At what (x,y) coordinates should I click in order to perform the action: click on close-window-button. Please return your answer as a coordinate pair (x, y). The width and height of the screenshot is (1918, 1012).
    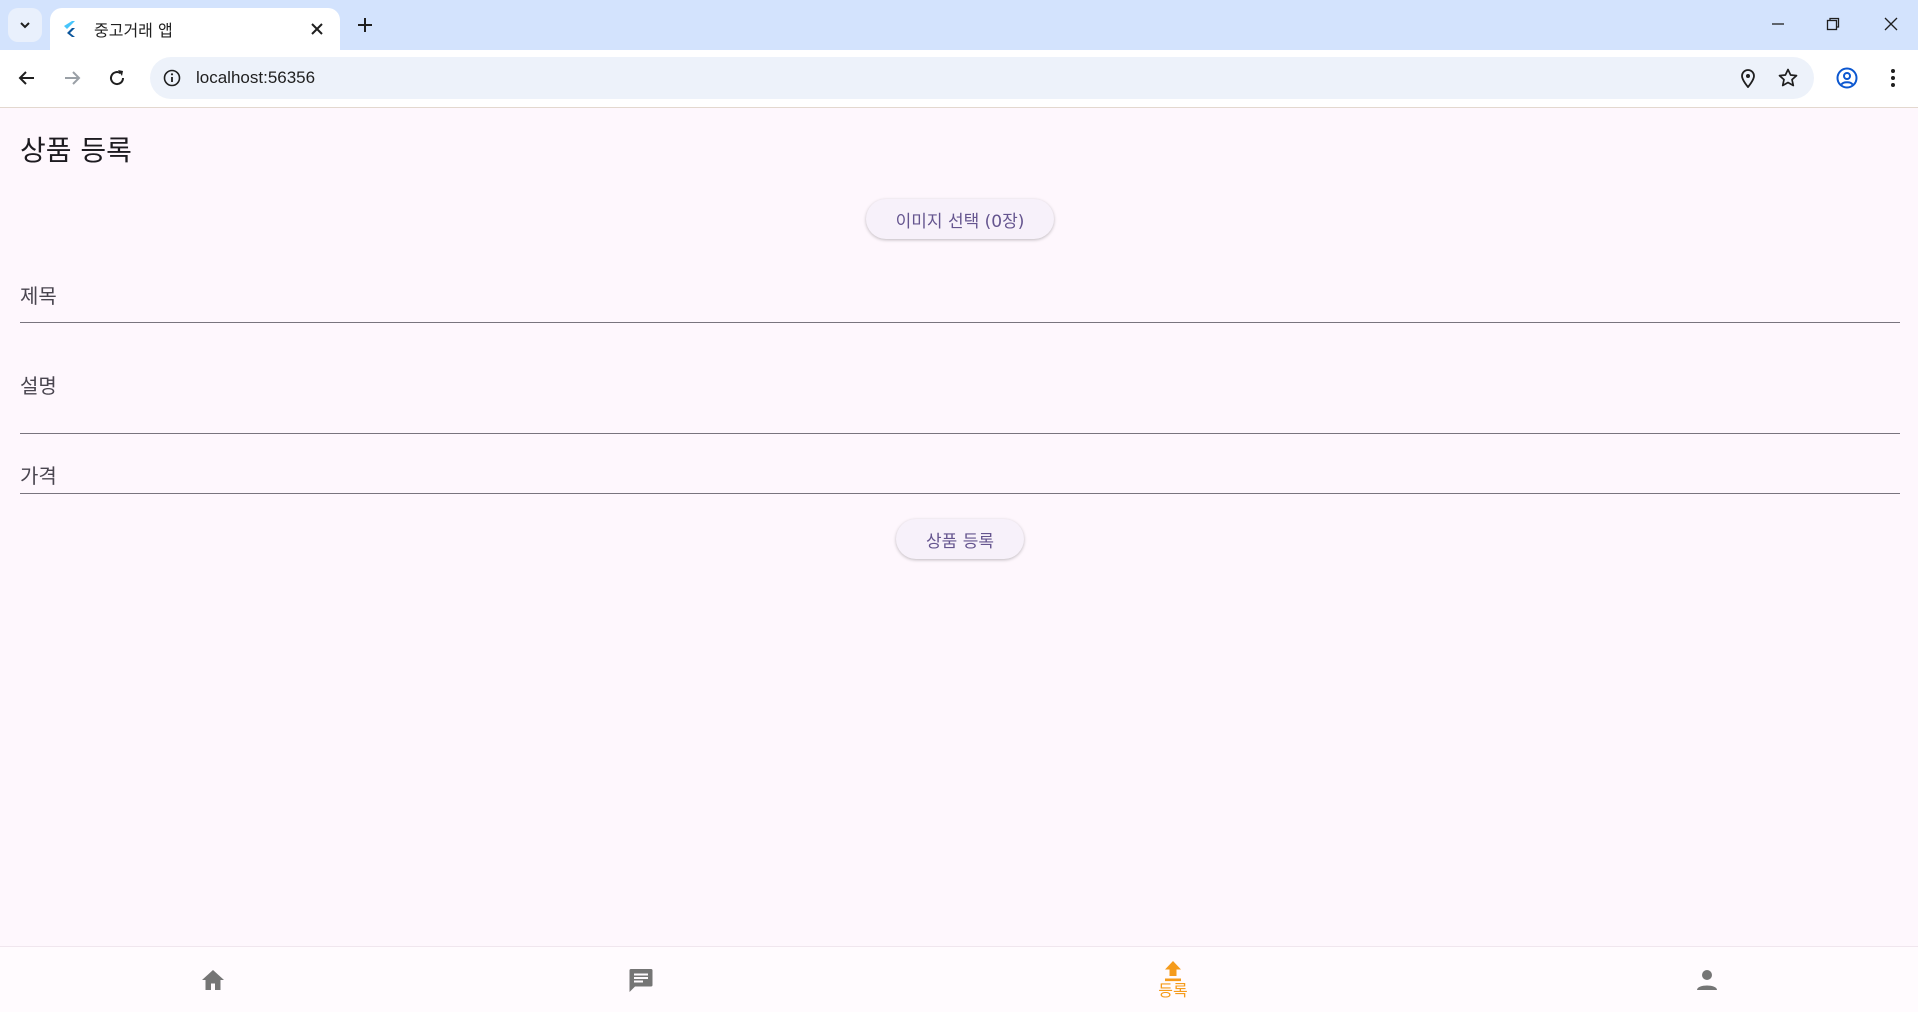
    Looking at the image, I should click on (1891, 24).